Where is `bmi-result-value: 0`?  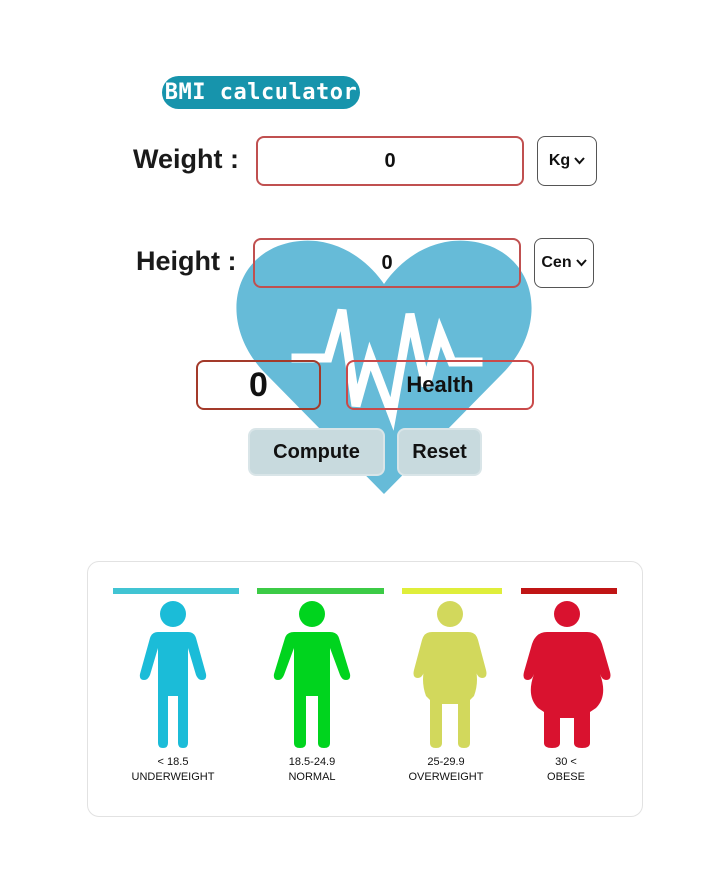 bmi-result-value: 0 is located at coordinates (258, 385).